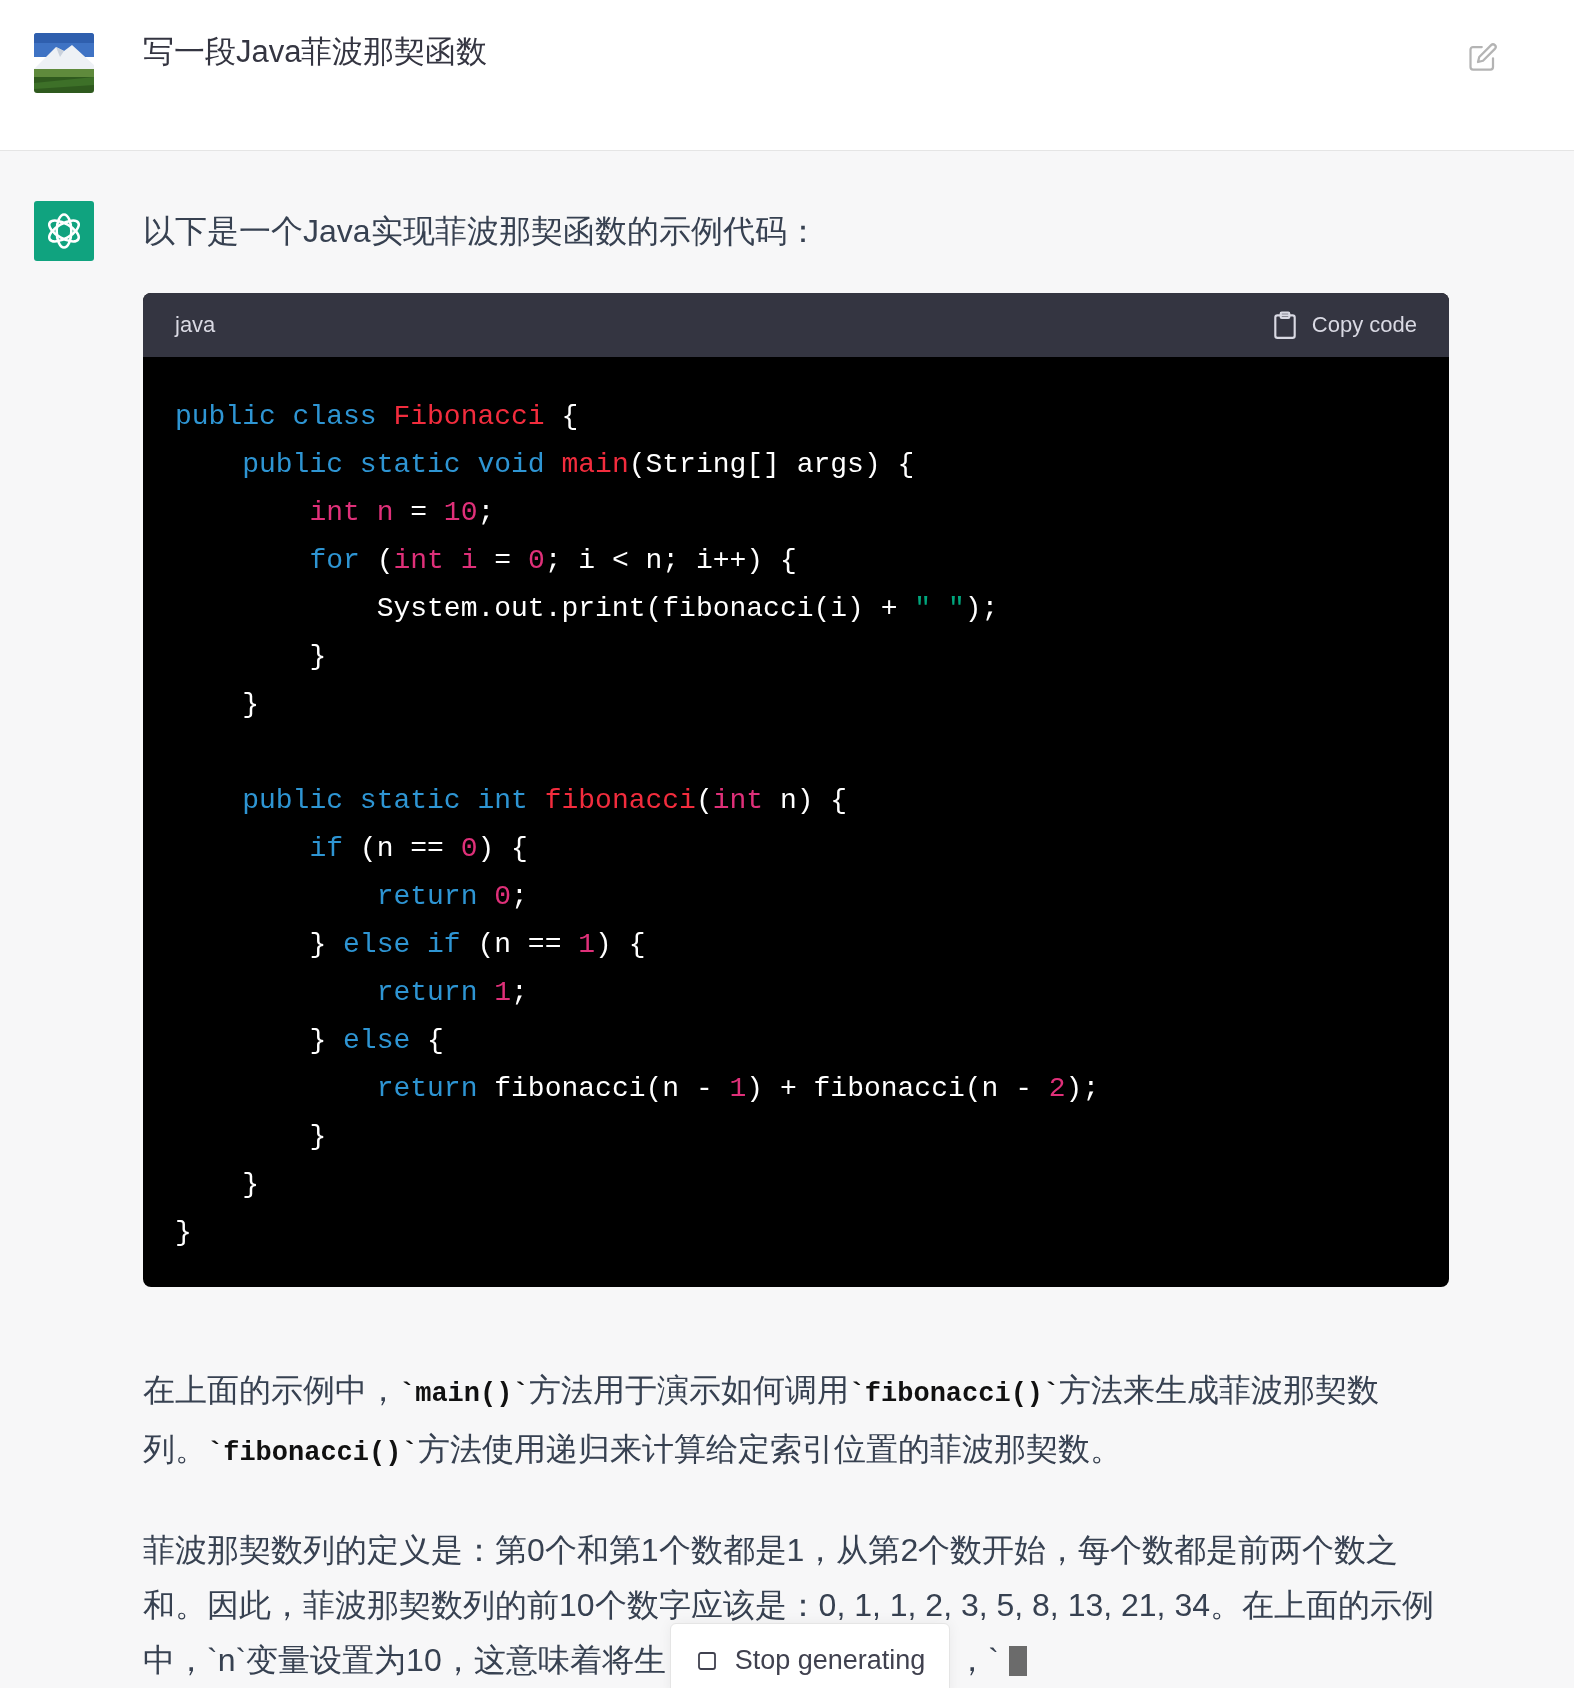 Image resolution: width=1574 pixels, height=1688 pixels. What do you see at coordinates (1483, 57) in the screenshot?
I see `edit-icon` at bounding box center [1483, 57].